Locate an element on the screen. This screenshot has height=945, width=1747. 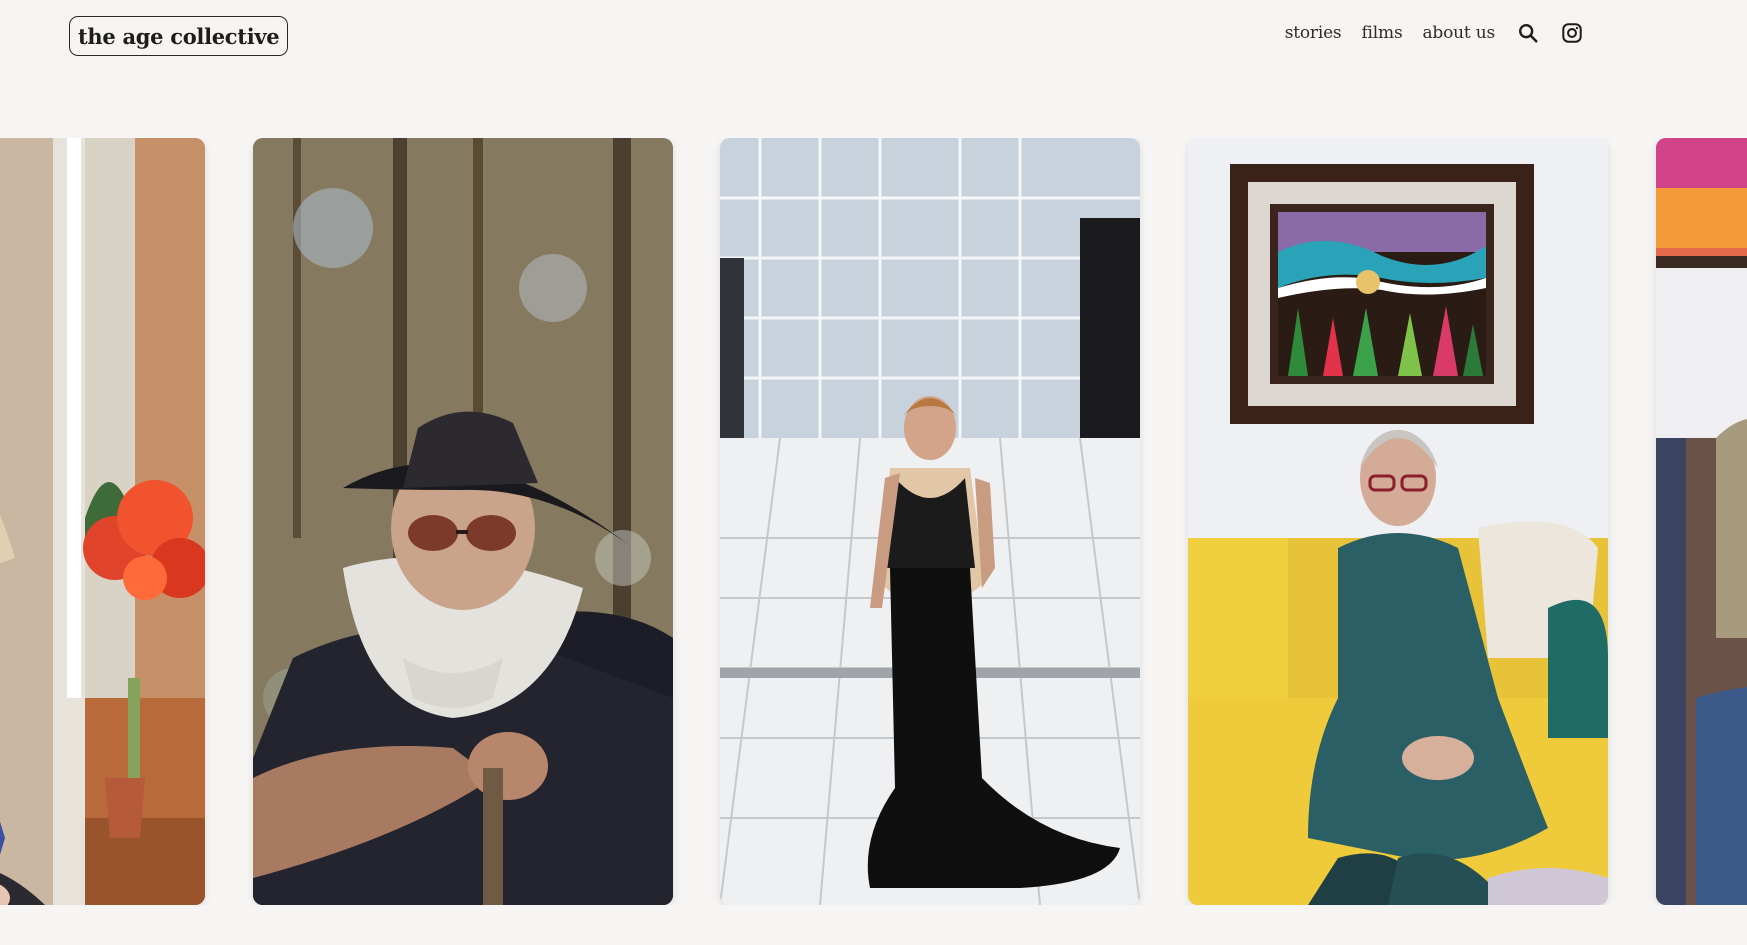
instagram-icon is located at coordinates (1572, 33).